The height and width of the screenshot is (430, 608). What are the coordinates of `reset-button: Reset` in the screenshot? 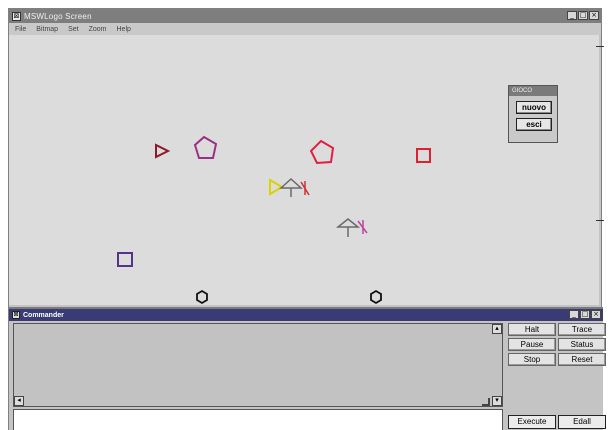 It's located at (582, 359).